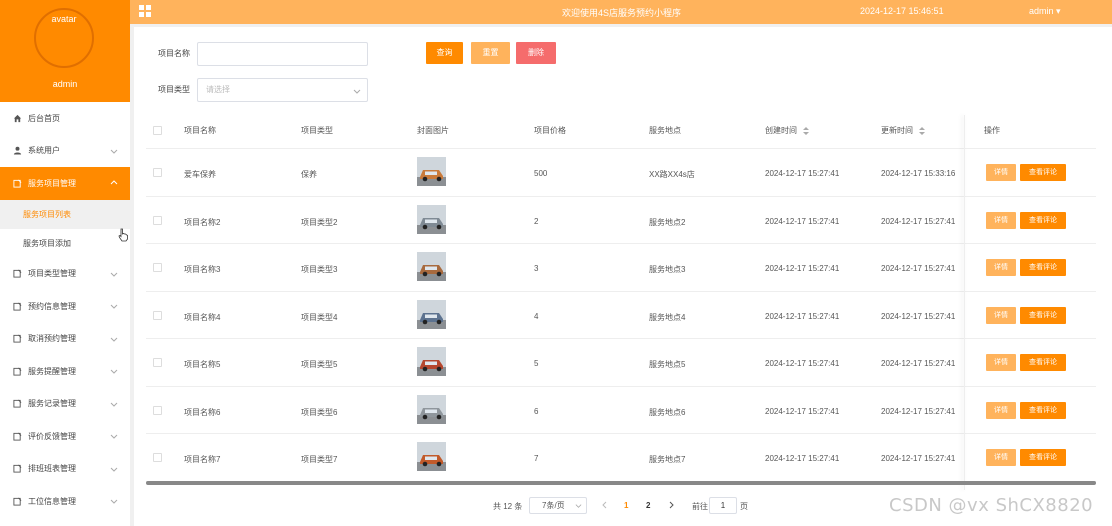 This screenshot has width=1112, height=526. I want to click on sidebar-item-appointment: 预约信息管理, so click(65, 306).